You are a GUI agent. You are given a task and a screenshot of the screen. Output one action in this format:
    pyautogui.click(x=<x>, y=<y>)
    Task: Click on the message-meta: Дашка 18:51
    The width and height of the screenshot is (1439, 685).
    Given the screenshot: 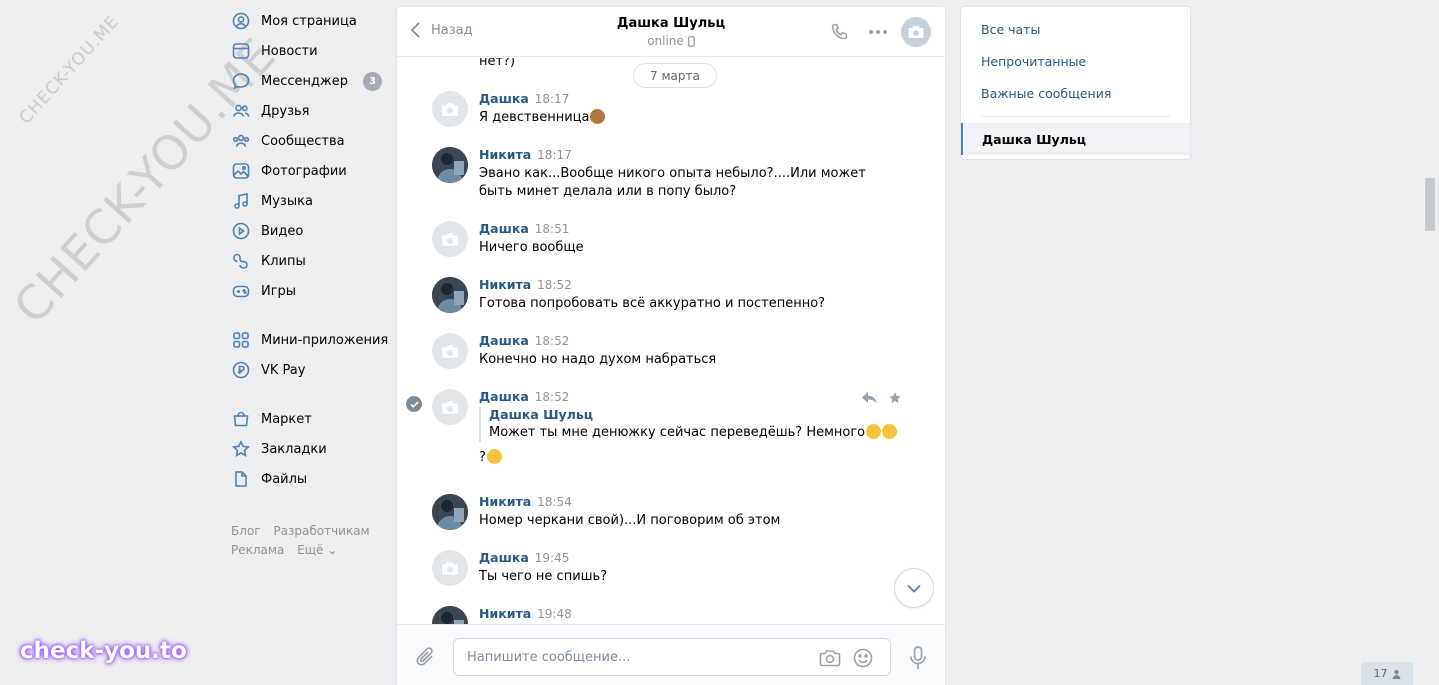 What is the action you would take?
    pyautogui.click(x=524, y=228)
    